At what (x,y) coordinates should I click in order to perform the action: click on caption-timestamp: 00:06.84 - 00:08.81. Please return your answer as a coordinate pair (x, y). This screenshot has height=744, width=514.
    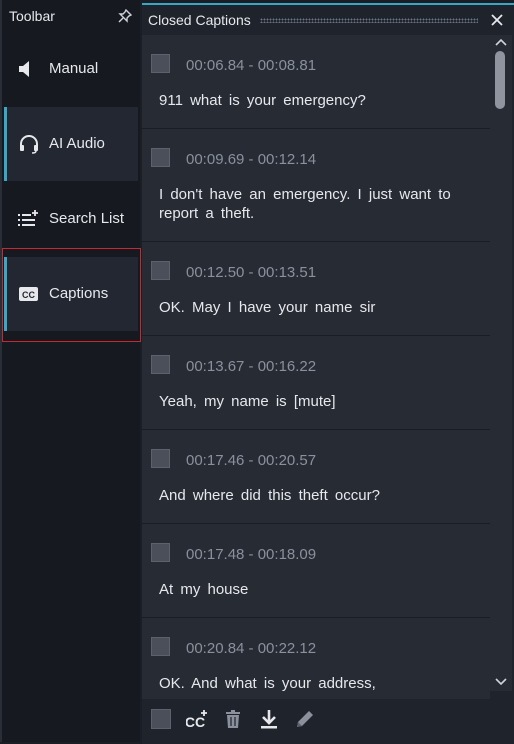
    Looking at the image, I should click on (251, 65).